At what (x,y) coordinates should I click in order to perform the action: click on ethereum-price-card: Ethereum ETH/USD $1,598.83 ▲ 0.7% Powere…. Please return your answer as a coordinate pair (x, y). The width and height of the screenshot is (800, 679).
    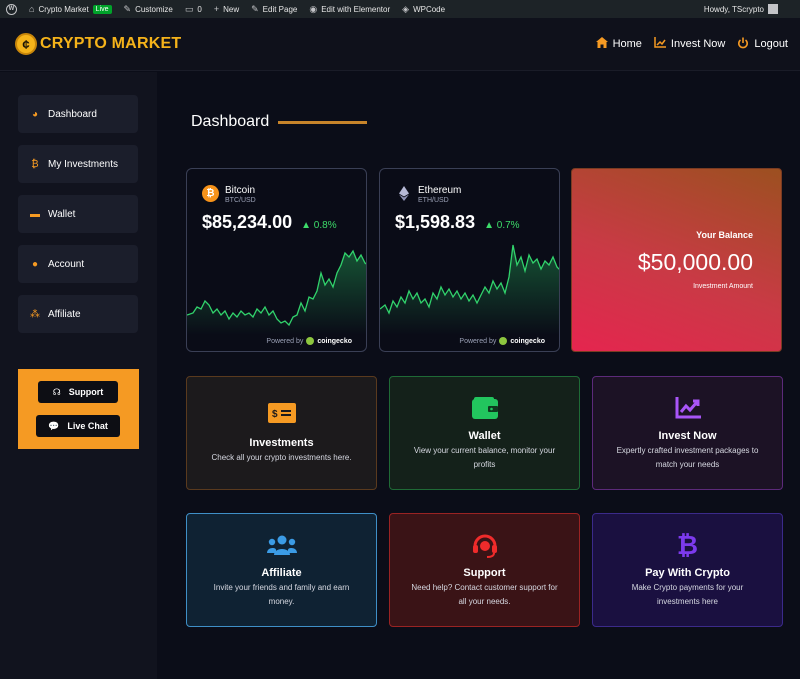
    Looking at the image, I should click on (469, 260).